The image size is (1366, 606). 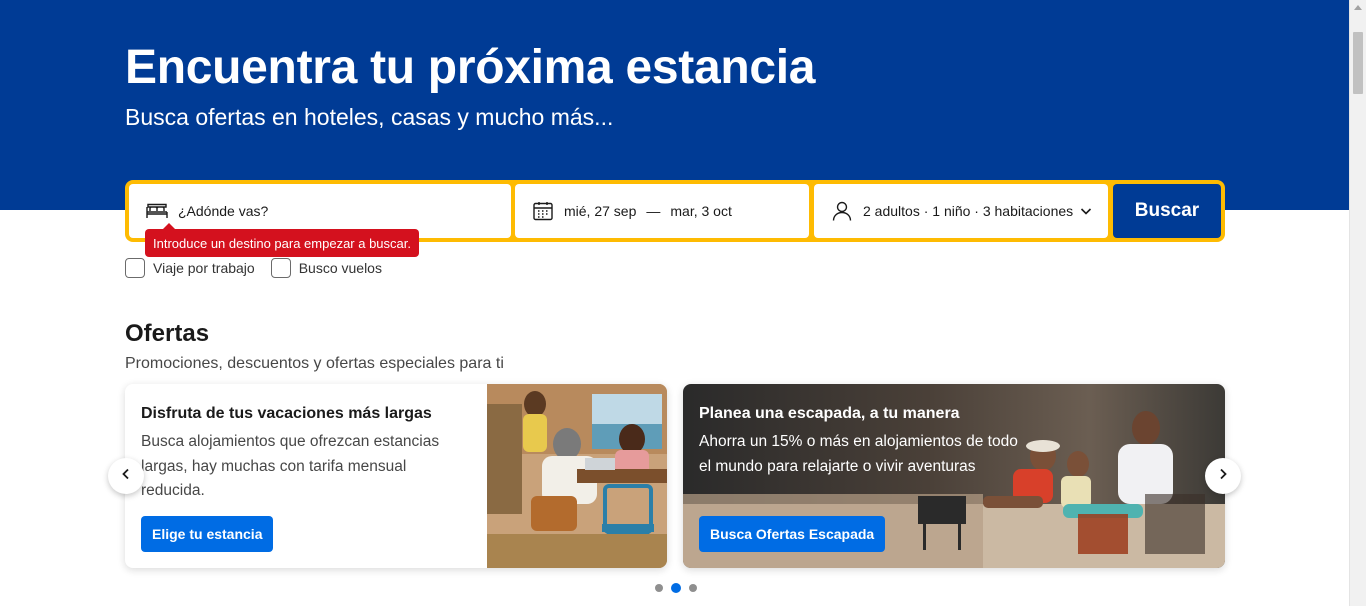 What do you see at coordinates (543, 211) in the screenshot?
I see `calendar-icon` at bounding box center [543, 211].